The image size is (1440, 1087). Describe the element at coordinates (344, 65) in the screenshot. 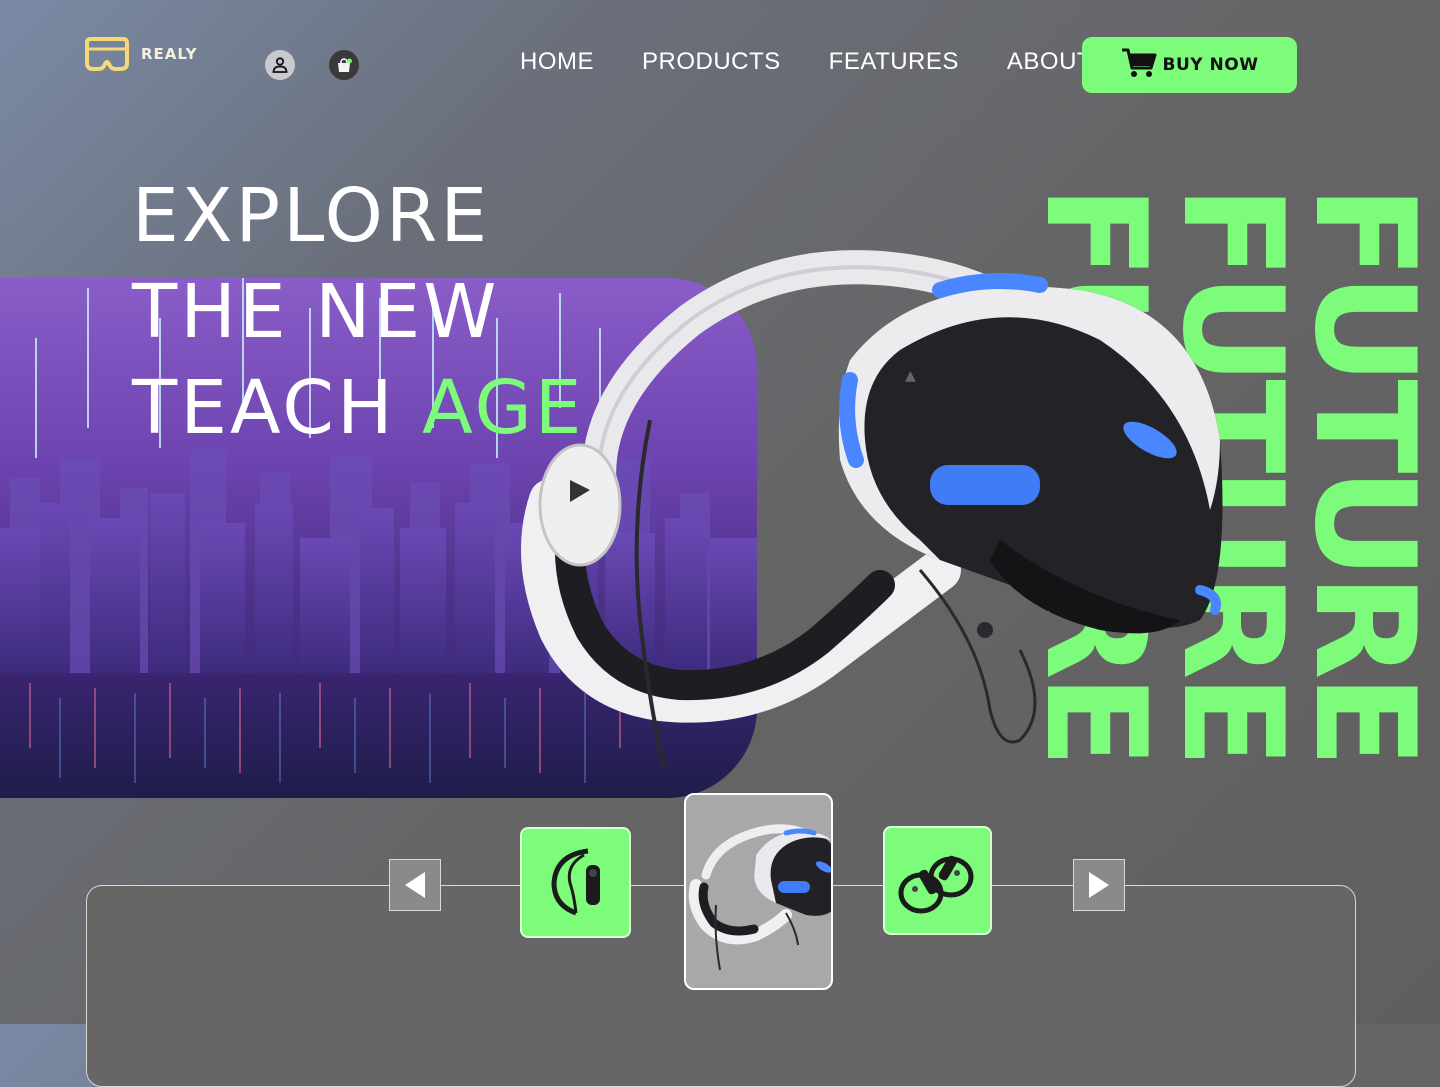

I see `shopping-bag-icon` at that location.